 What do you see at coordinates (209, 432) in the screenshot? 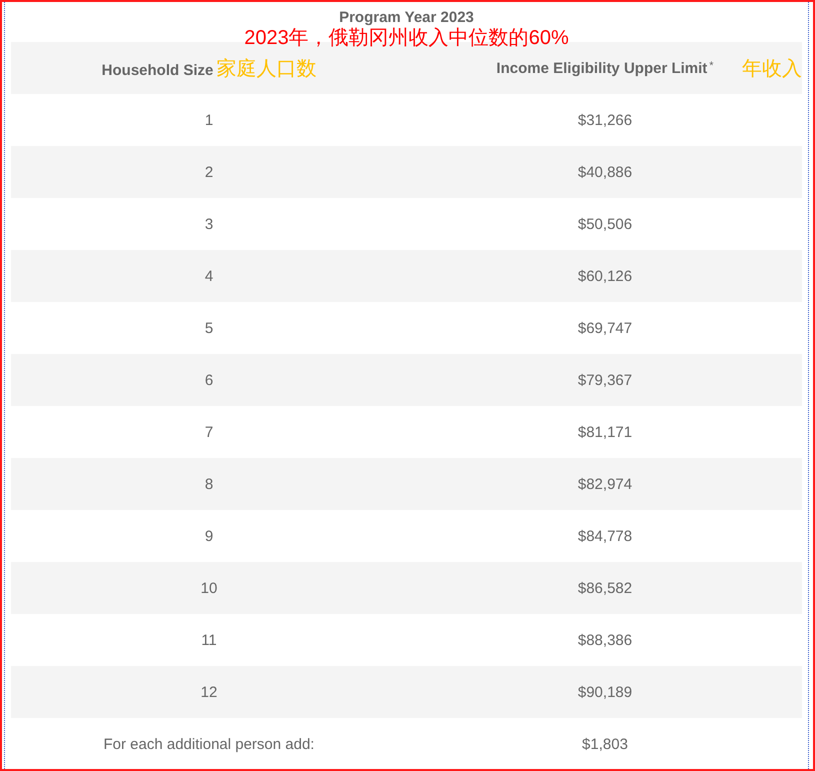
I see `table-cell: 7` at bounding box center [209, 432].